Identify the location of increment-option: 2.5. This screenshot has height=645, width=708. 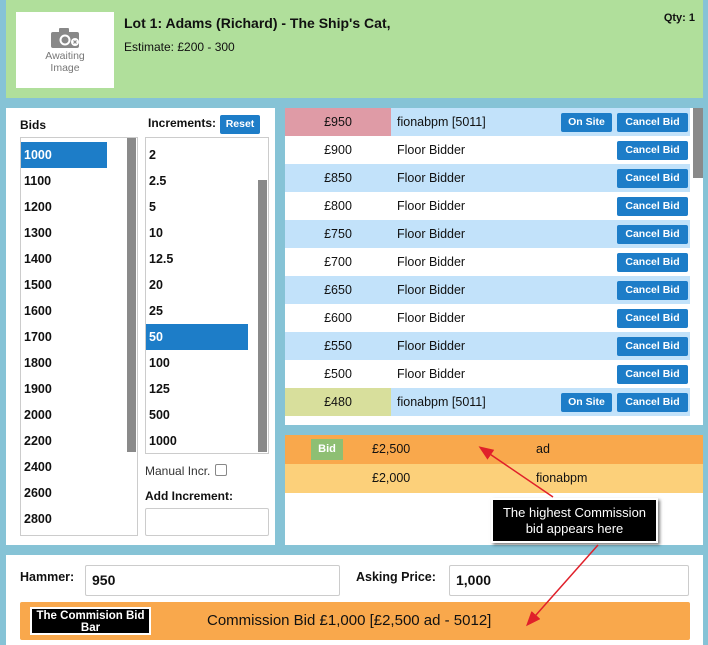
(207, 181).